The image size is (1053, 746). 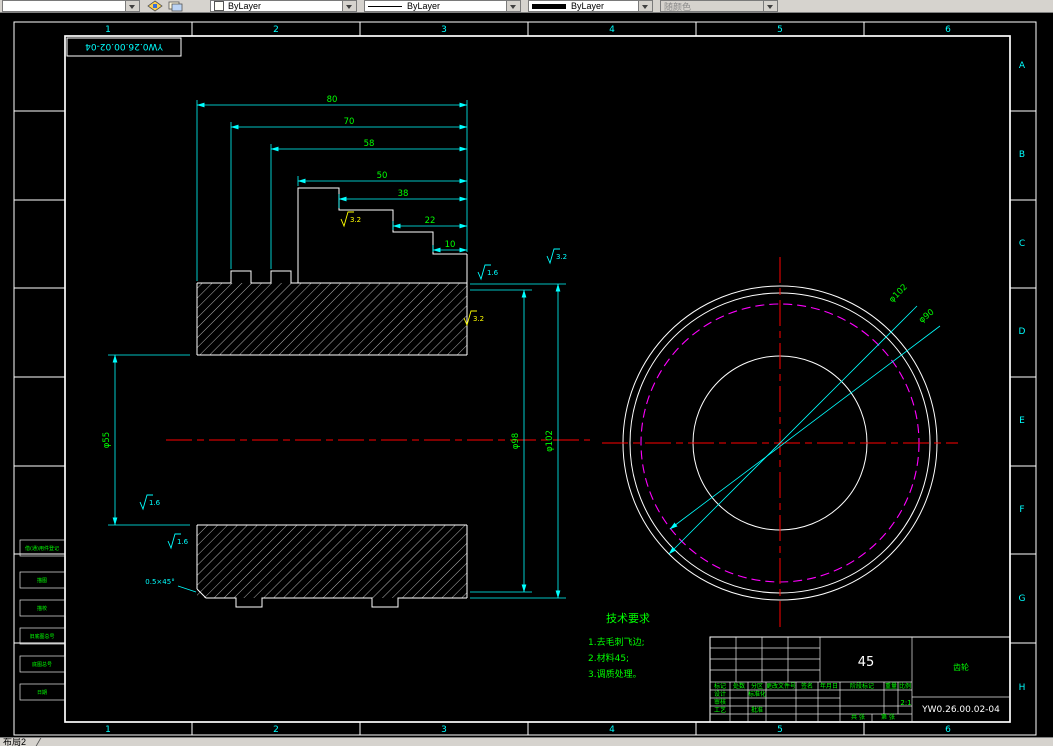 What do you see at coordinates (781, 686) in the screenshot?
I see `titleblock-label: 更改文件号` at bounding box center [781, 686].